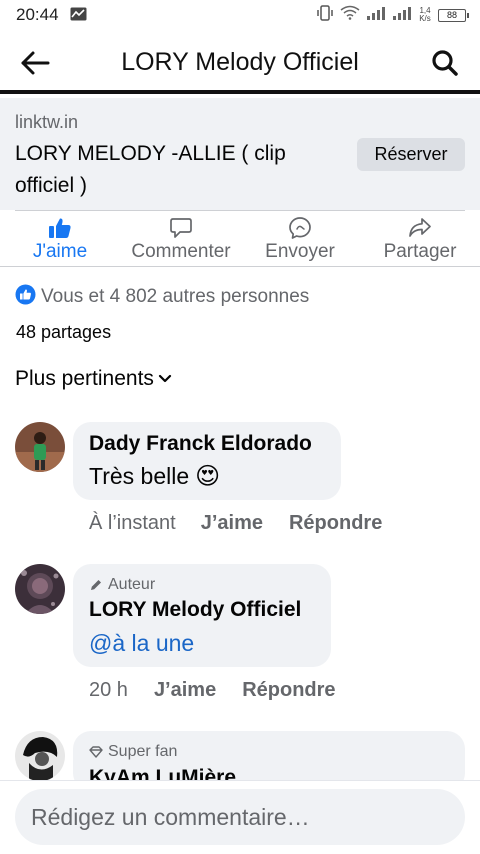 This screenshot has height=854, width=480. I want to click on comment-author: LORY Melody Officiel, so click(195, 610).